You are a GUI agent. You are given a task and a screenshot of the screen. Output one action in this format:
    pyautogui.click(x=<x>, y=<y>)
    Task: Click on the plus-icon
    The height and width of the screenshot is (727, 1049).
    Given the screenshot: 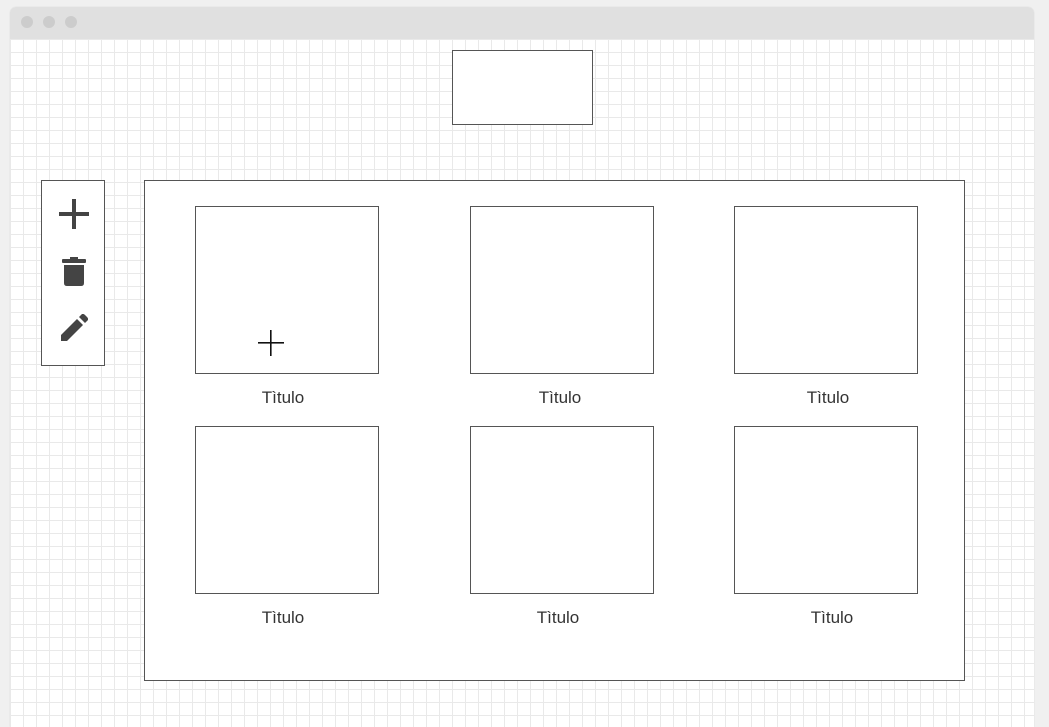 What is the action you would take?
    pyautogui.click(x=74, y=214)
    